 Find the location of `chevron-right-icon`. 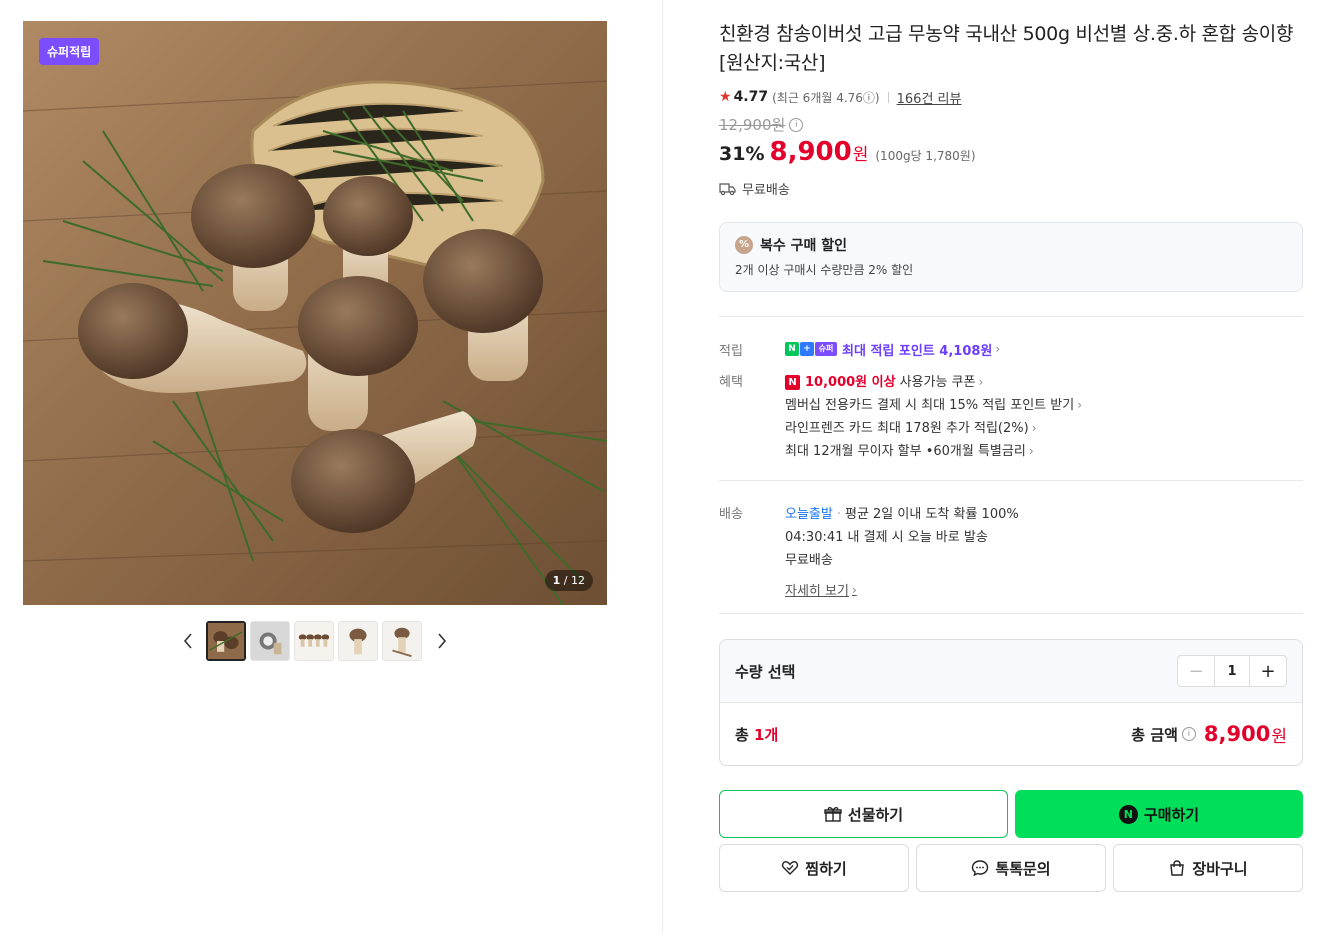

chevron-right-icon is located at coordinates (442, 641).